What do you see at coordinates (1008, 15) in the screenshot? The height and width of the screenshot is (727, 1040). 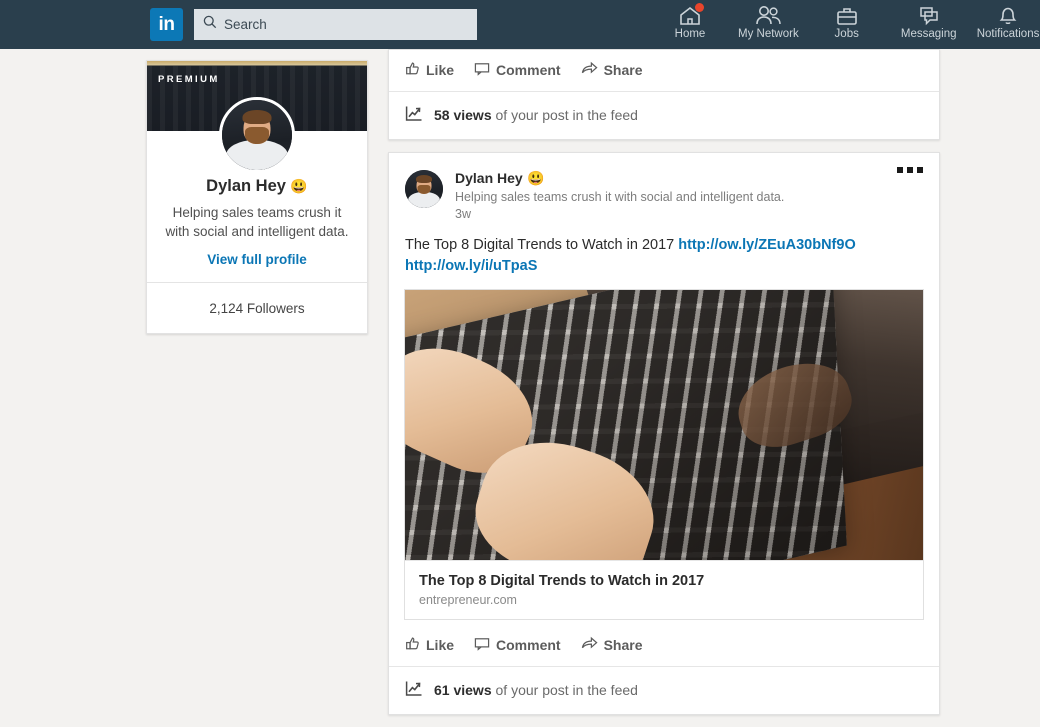 I see `bell-icon` at bounding box center [1008, 15].